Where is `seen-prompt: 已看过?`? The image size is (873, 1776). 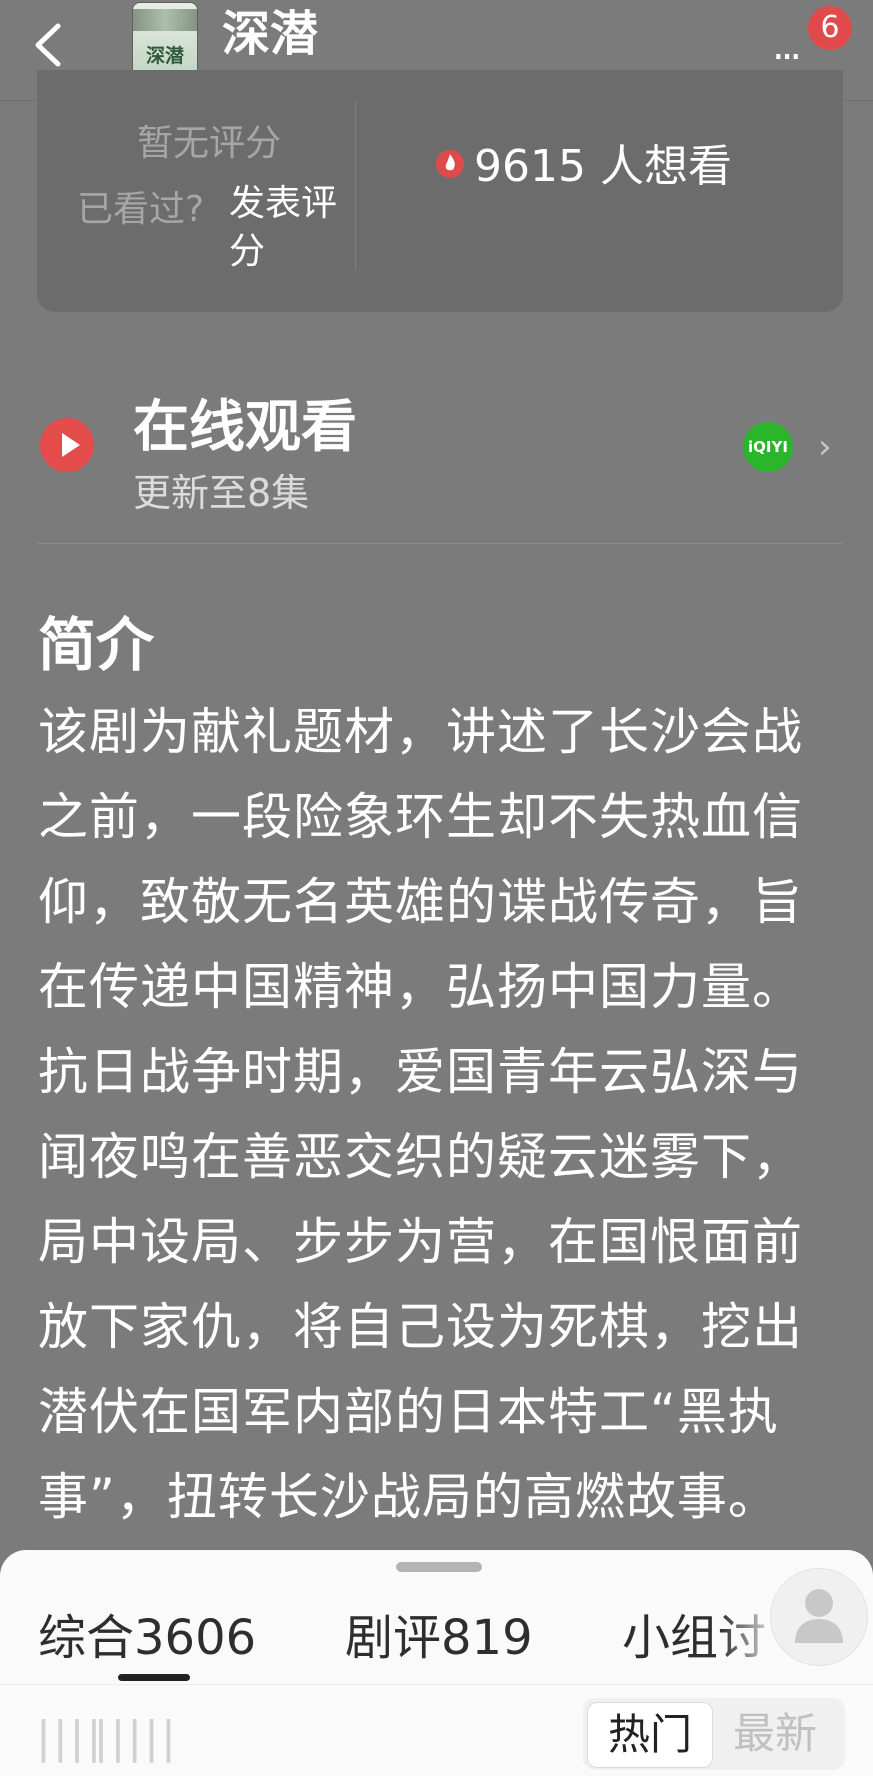 seen-prompt: 已看过? is located at coordinates (141, 209).